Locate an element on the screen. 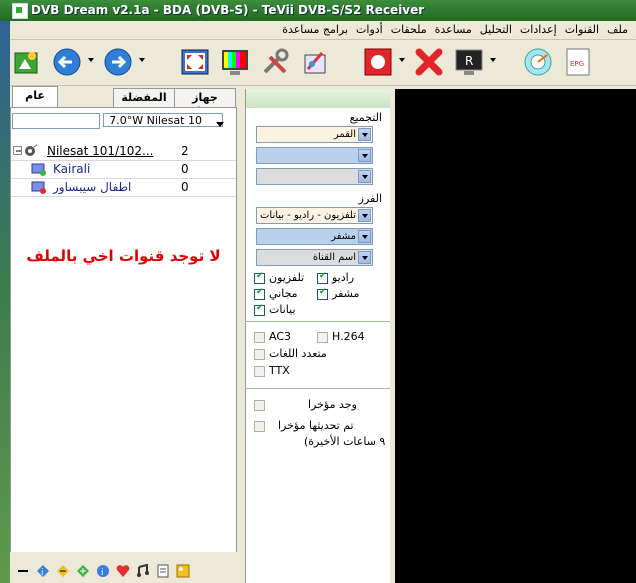 Image resolution: width=636 pixels, height=583 pixels. tv-channel-icon is located at coordinates (39, 187).